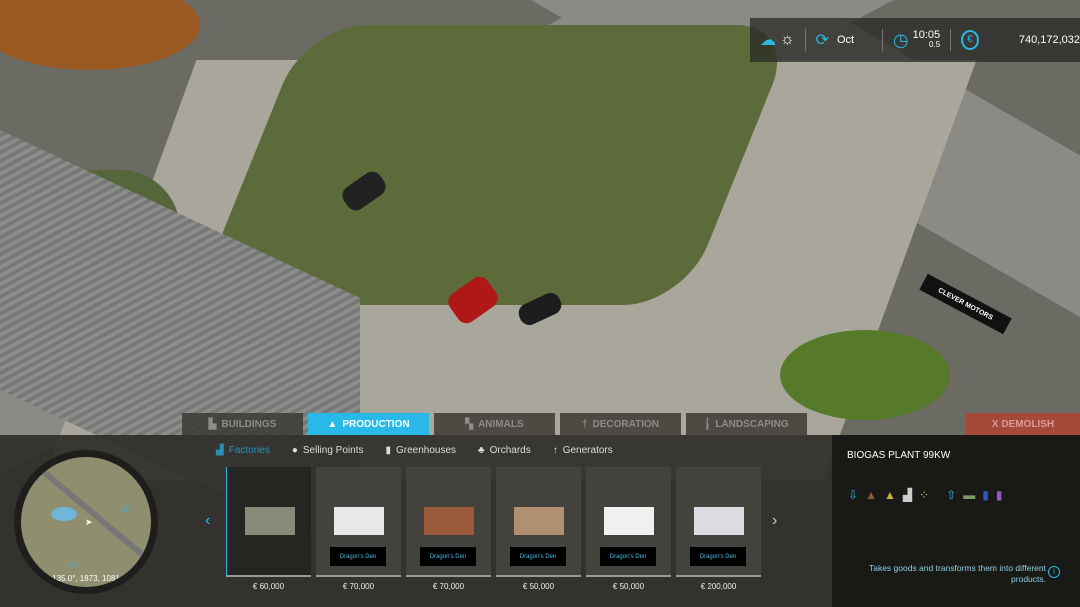  Describe the element at coordinates (587, 450) in the screenshot. I see `subtab-label: Generators` at that location.